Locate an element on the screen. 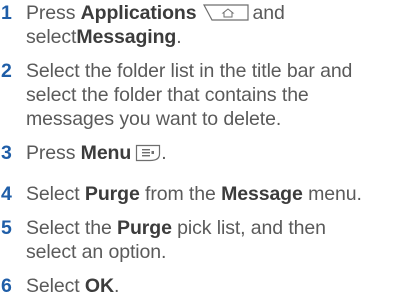  step-number: 5 is located at coordinates (6, 228).